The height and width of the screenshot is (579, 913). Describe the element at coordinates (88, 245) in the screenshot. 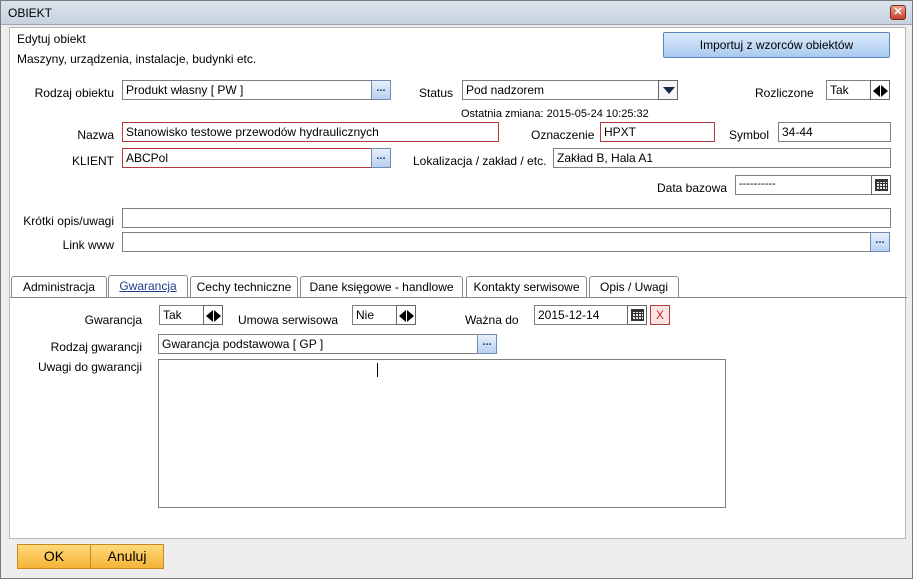

I see `link-www-label: Link www` at that location.